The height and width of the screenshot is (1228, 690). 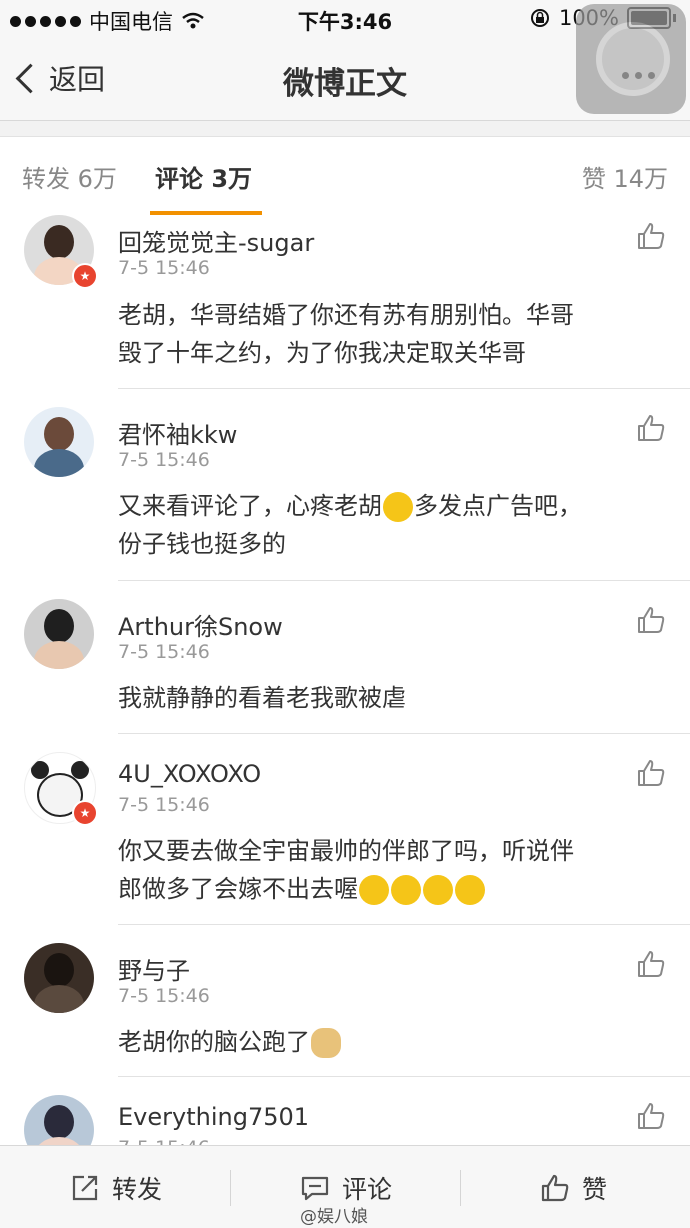 I want to click on comment-text: 又来看评论了，心疼老胡 多发点广告吧， 份子钱也挺多的, so click(x=388, y=525).